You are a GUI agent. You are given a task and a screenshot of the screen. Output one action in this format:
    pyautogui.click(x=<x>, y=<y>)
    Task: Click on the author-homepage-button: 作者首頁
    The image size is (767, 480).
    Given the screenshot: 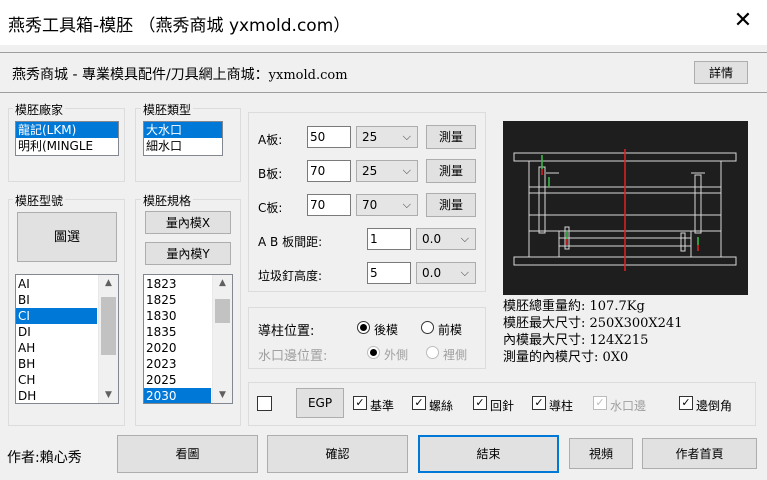 What is the action you would take?
    pyautogui.click(x=699, y=453)
    